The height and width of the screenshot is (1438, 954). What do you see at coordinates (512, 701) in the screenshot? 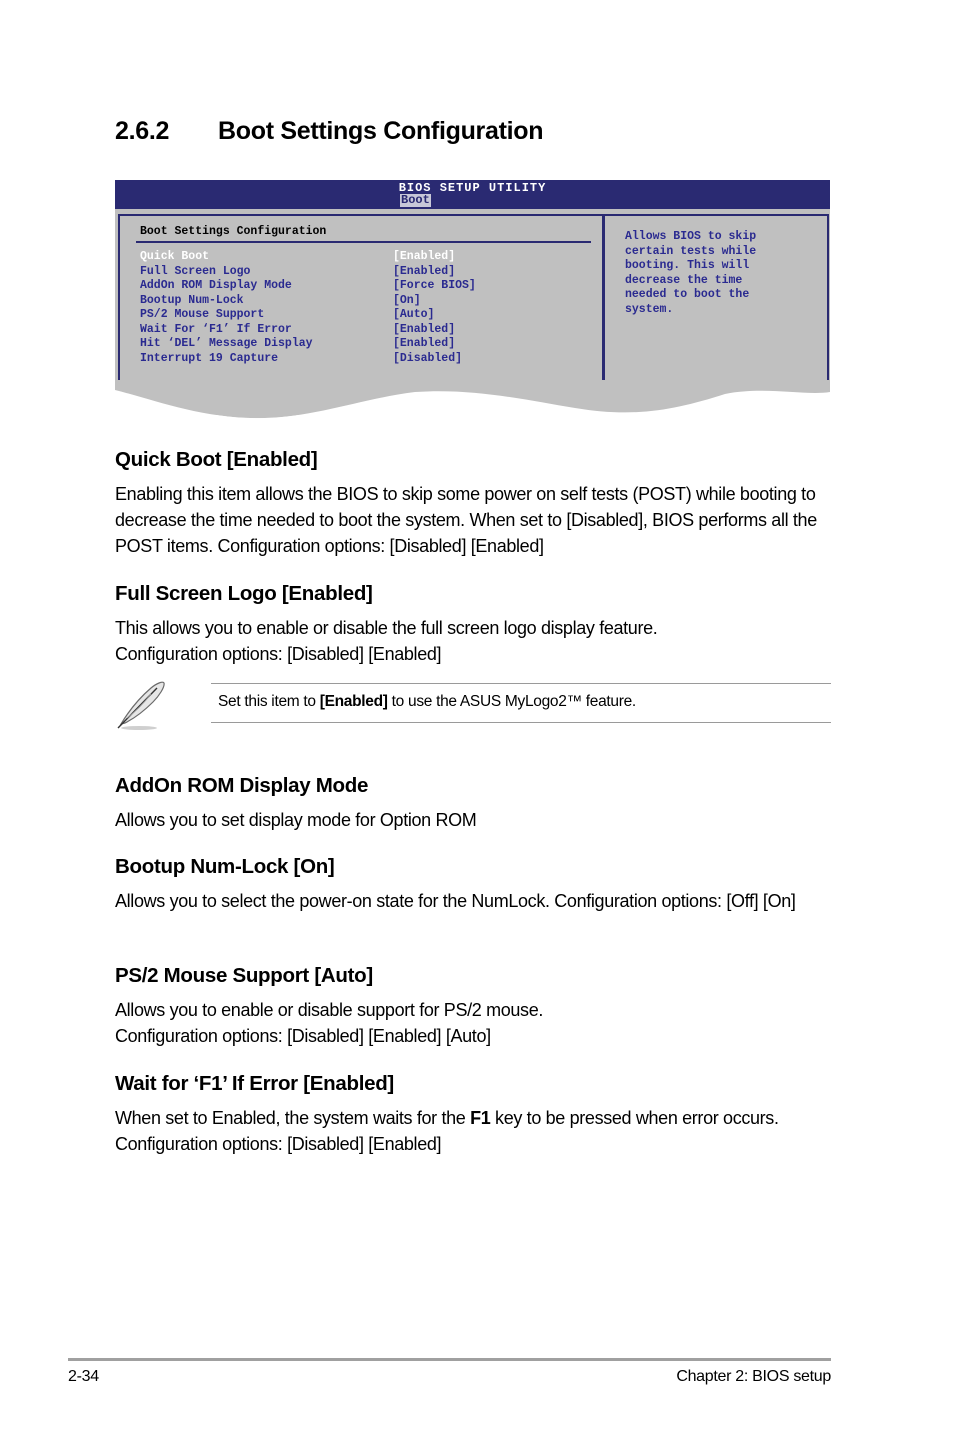
I see `note-text-post: to use the ASUS MyLogo2™ feature.` at bounding box center [512, 701].